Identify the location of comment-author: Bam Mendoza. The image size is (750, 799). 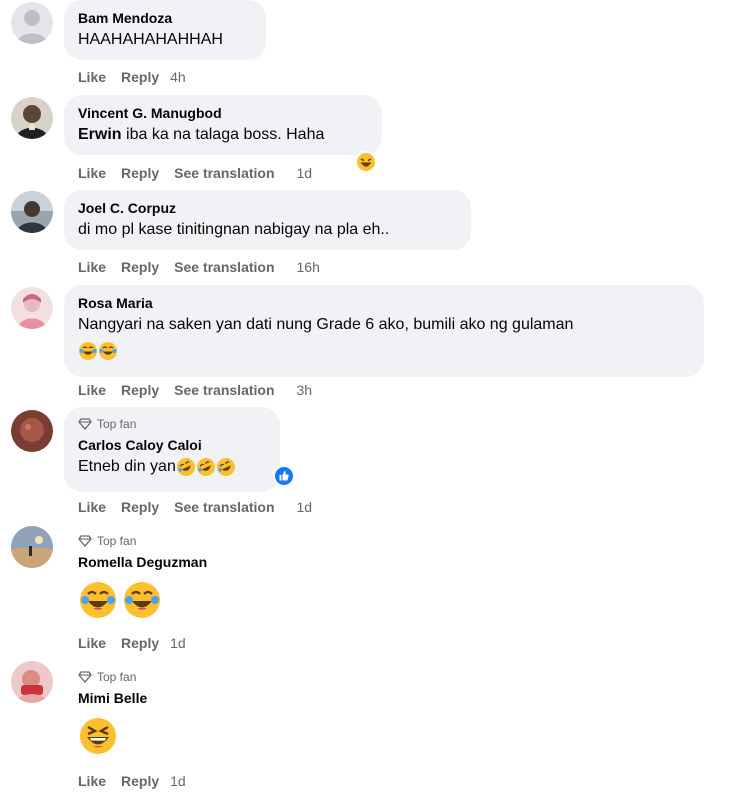
(165, 18).